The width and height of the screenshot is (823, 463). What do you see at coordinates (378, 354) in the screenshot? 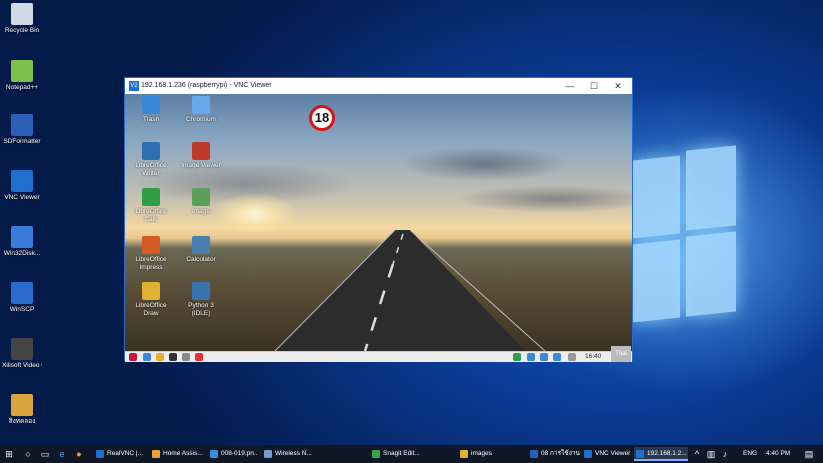
I see `raspberry-pi-taskbar: 16:40 Thai` at bounding box center [378, 354].